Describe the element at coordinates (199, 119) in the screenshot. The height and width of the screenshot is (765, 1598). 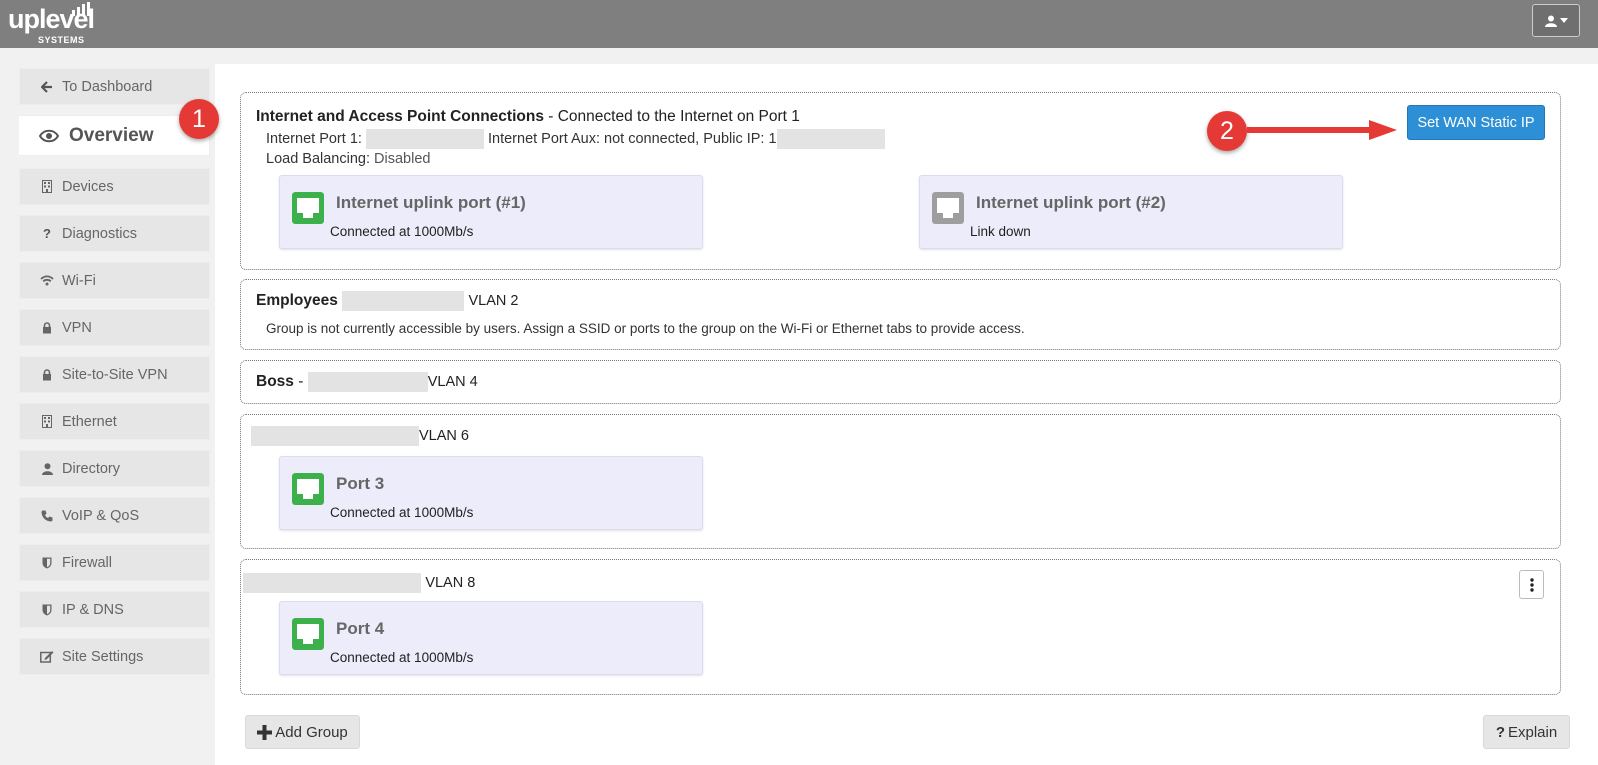
I see `annotation-badge-1: 1` at that location.